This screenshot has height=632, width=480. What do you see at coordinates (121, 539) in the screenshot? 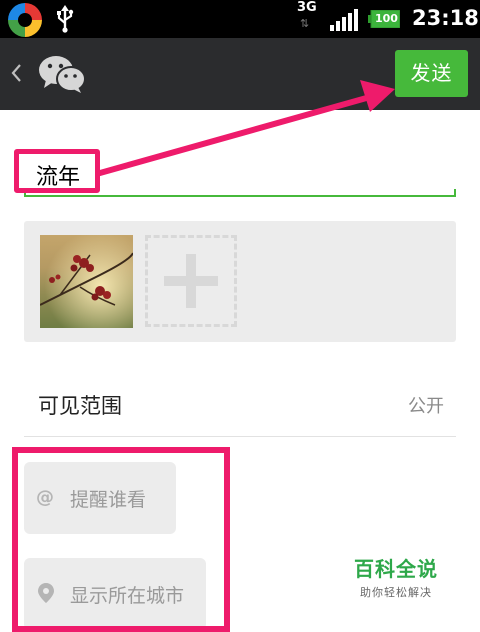
I see `options-highlight-box` at bounding box center [121, 539].